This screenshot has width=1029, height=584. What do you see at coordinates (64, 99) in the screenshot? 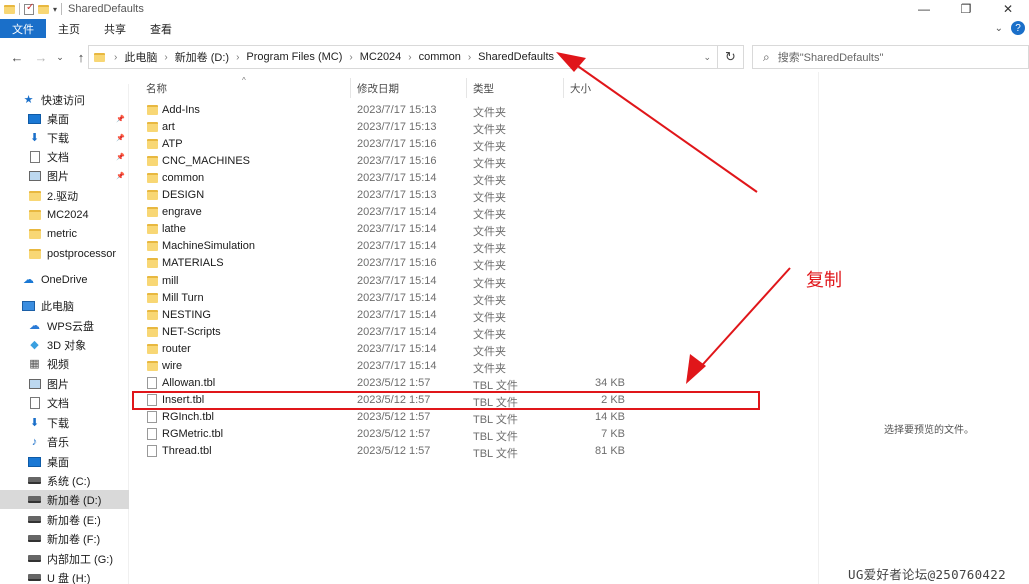
I see `sidebar-item: ★ 快速访问` at bounding box center [64, 99].